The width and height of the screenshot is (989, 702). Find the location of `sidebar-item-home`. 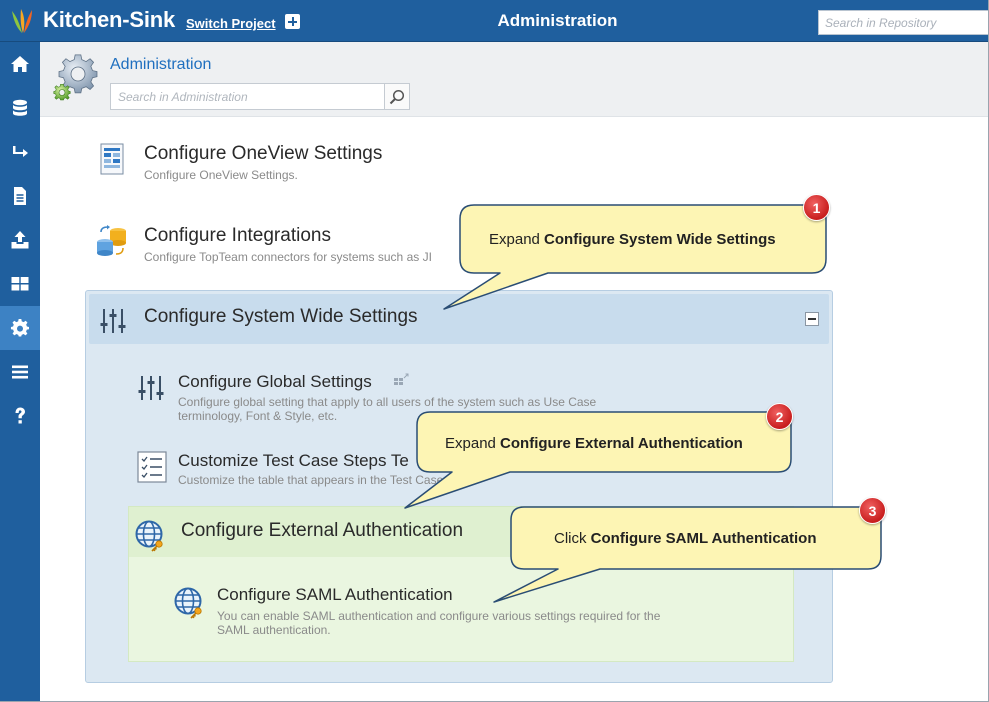

sidebar-item-home is located at coordinates (20, 64).